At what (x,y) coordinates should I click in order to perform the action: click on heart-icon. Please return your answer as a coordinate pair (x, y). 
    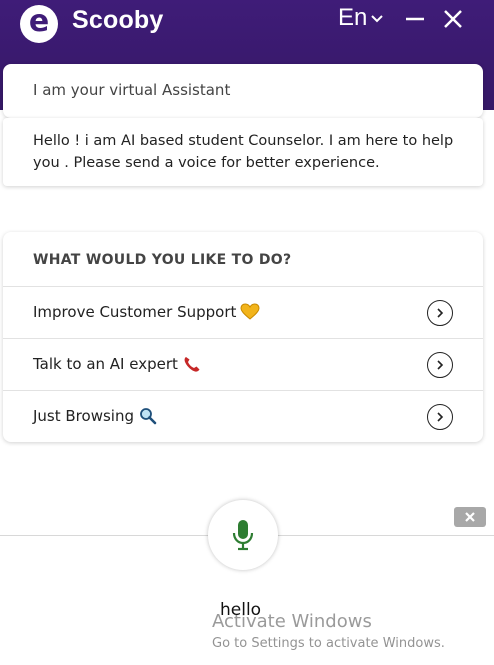
    Looking at the image, I should click on (250, 311).